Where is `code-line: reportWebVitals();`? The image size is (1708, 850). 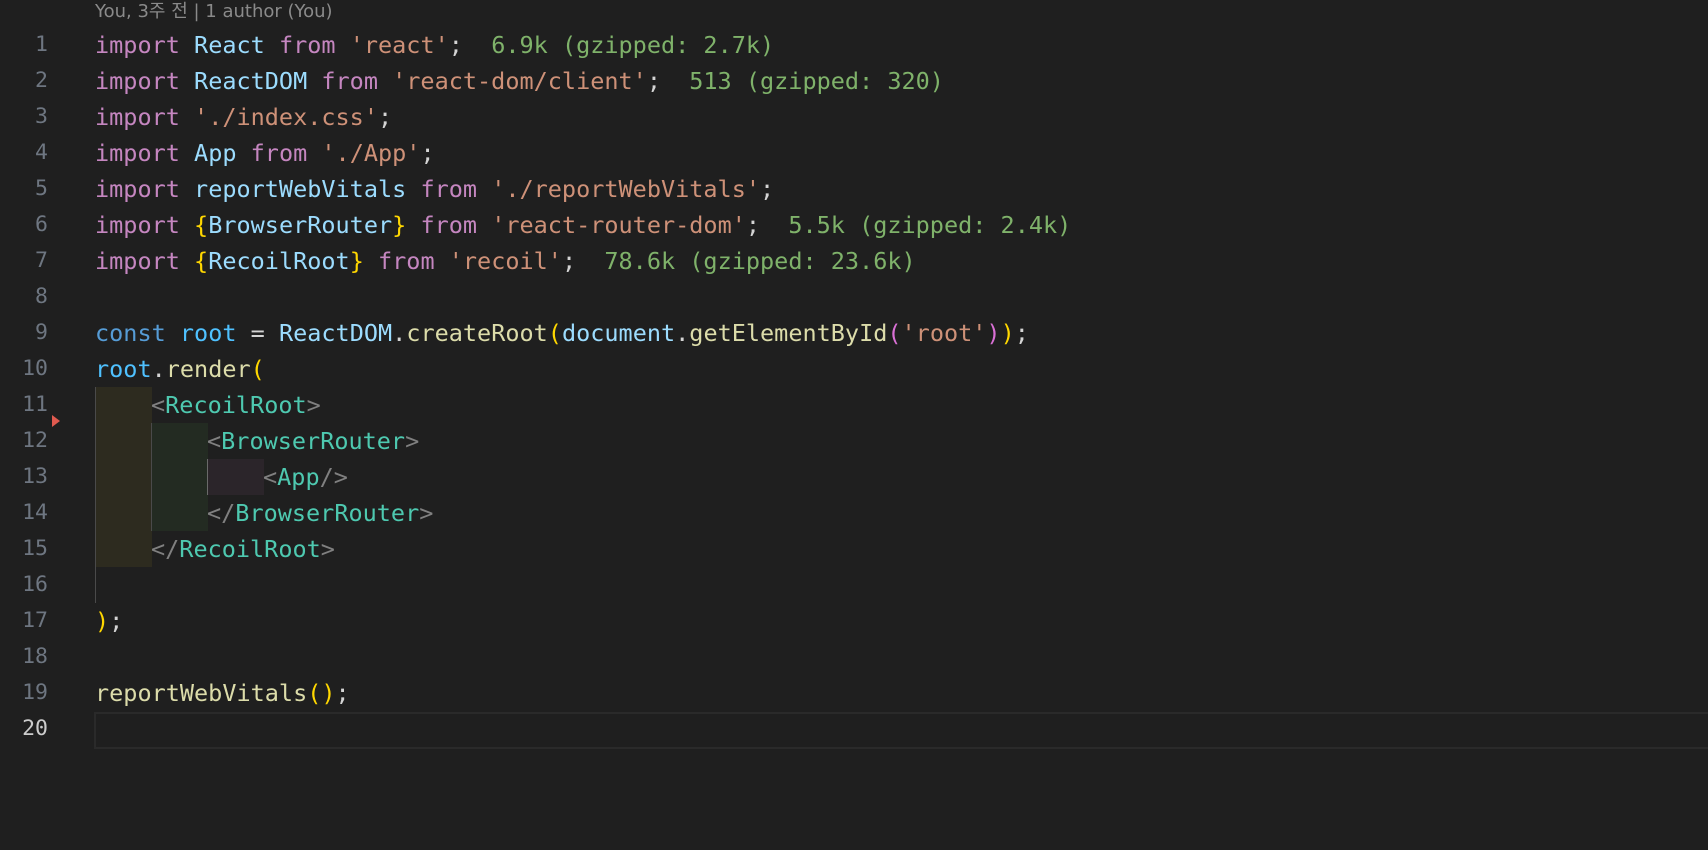 code-line: reportWebVitals(); is located at coordinates (901, 693).